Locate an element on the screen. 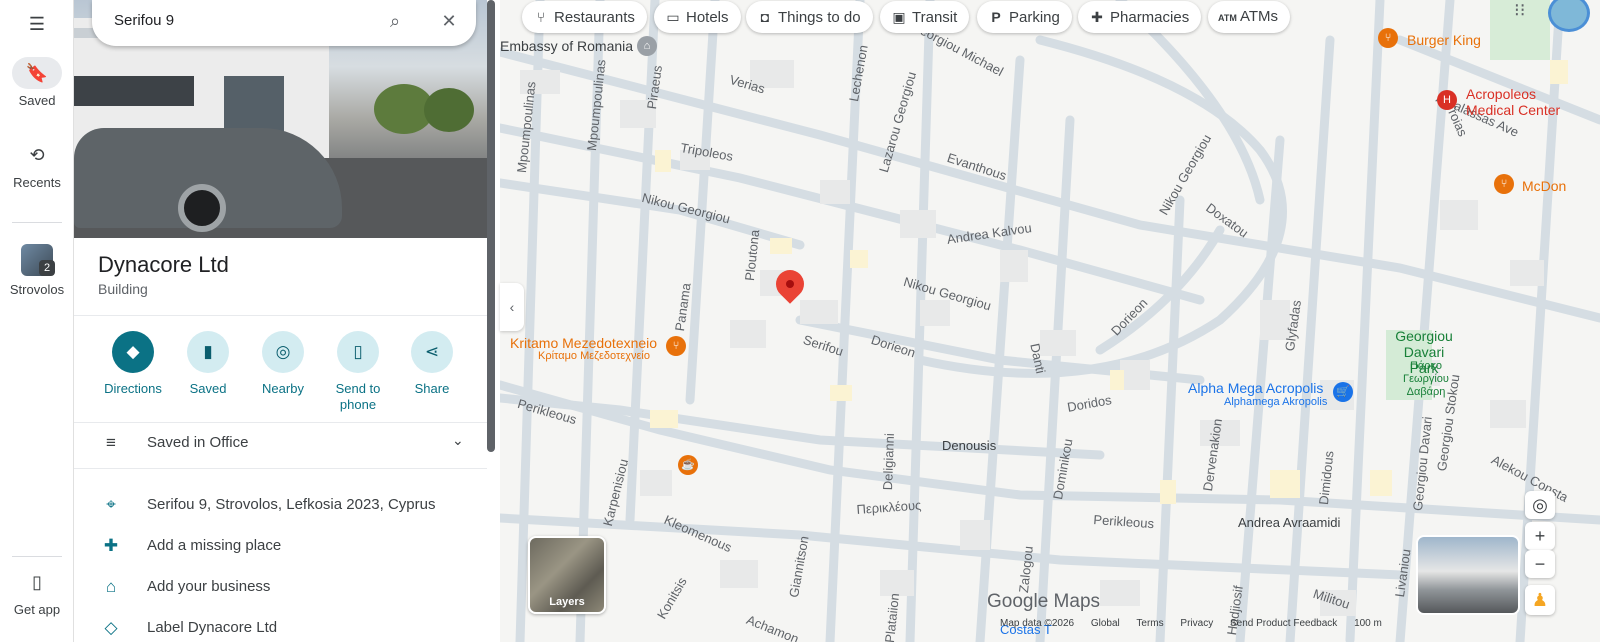  chip-pharmacies: ✚ Pharmacies is located at coordinates (1140, 17).